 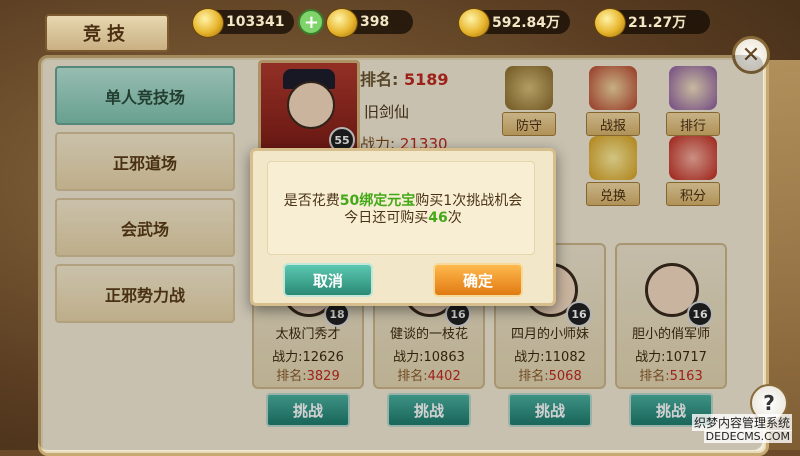 I want to click on resource-bound: 398, so click(x=370, y=23).